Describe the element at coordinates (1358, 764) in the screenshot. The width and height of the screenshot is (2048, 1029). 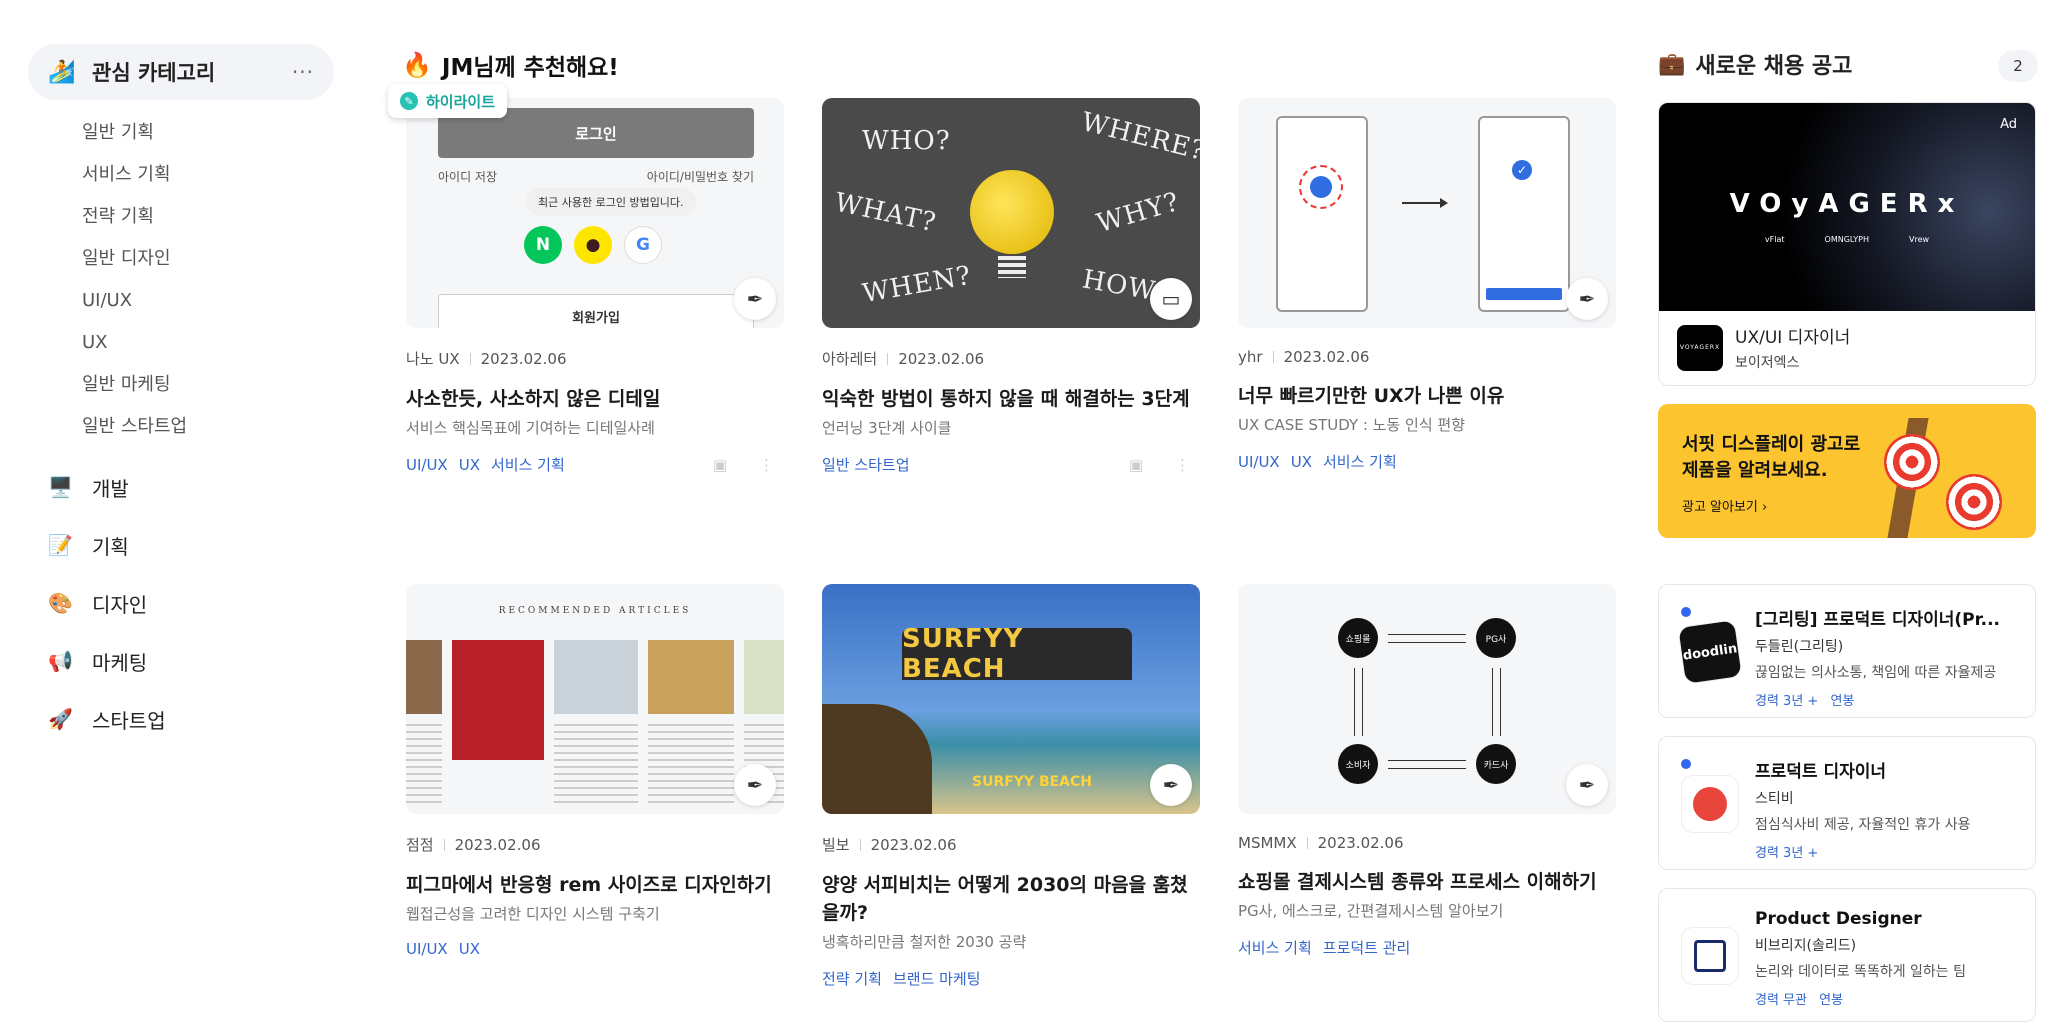
I see `thumb-node-consumer: 소비자` at that location.